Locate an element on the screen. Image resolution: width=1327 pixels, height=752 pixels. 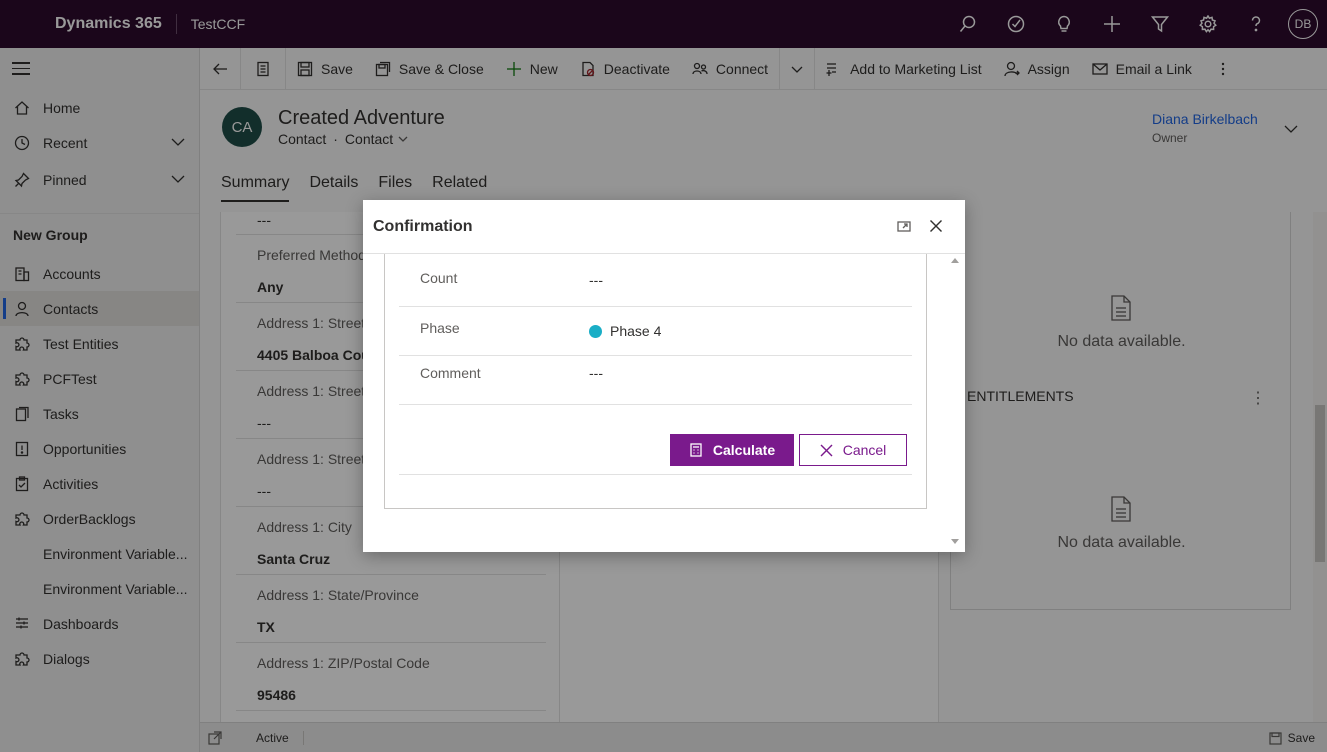
dialog-title: Confirmation is located at coordinates (423, 226).